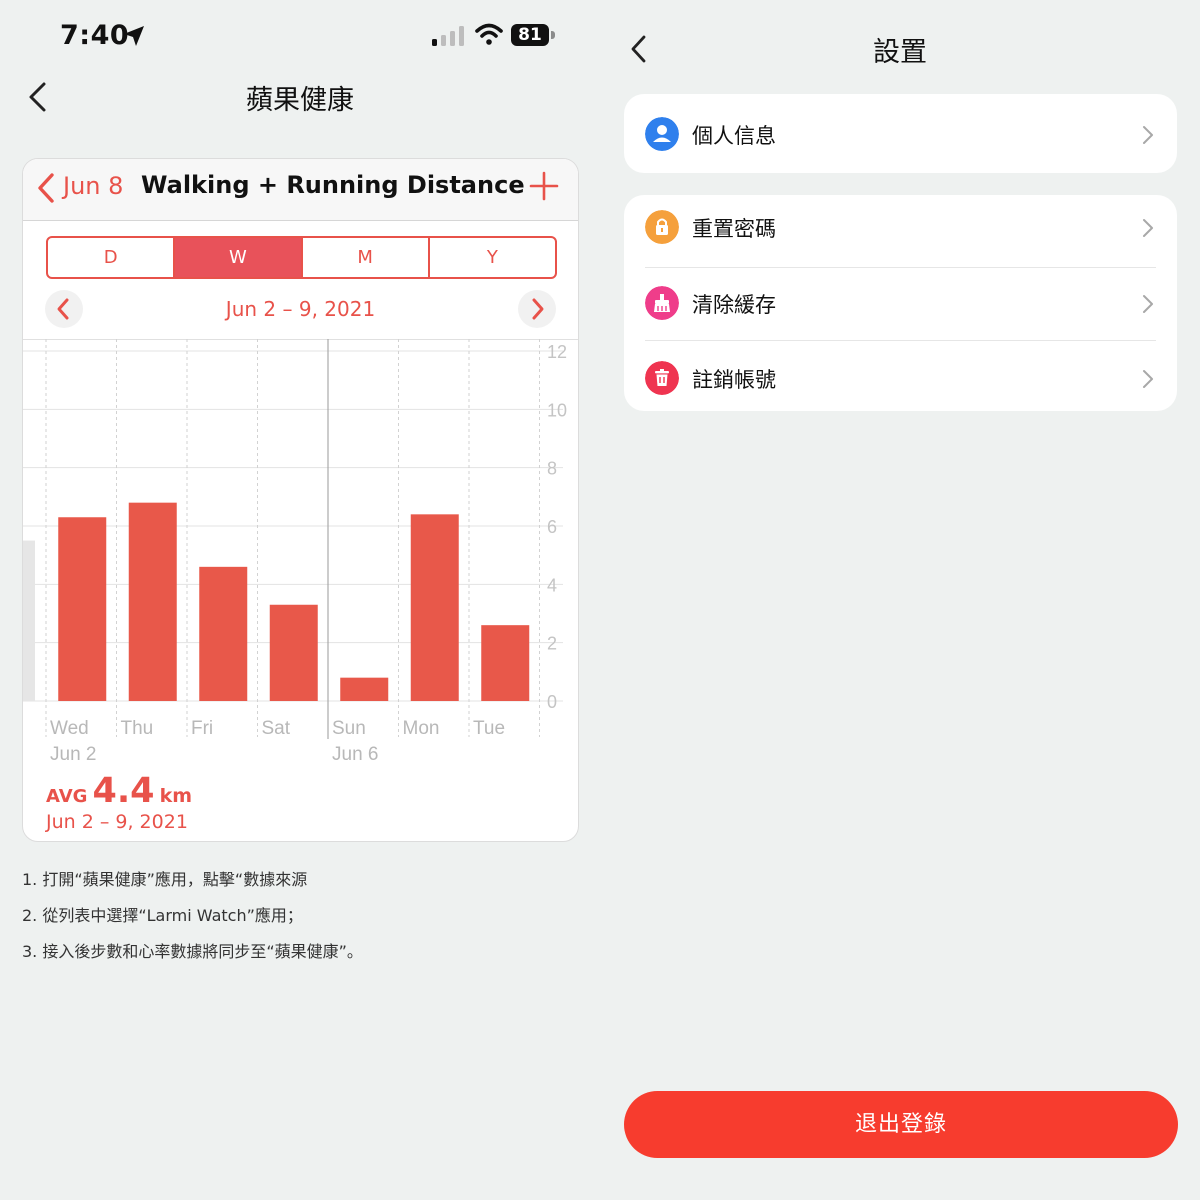  What do you see at coordinates (152, 601) in the screenshot?
I see `bar-thu` at bounding box center [152, 601].